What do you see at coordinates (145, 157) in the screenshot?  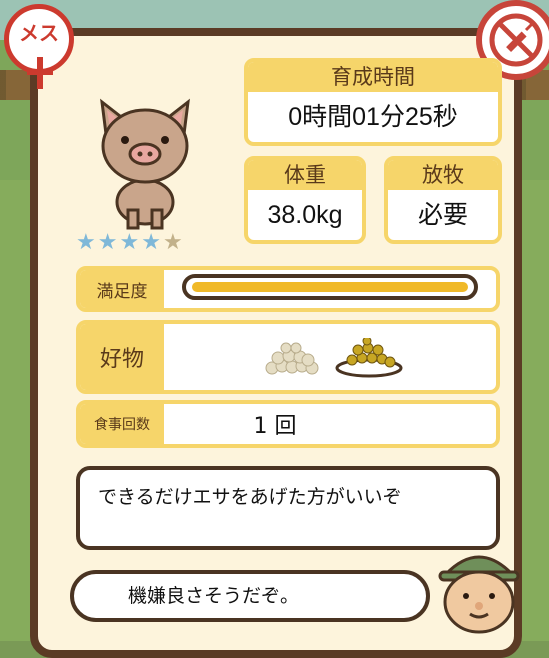 I see `pig-character` at bounding box center [145, 157].